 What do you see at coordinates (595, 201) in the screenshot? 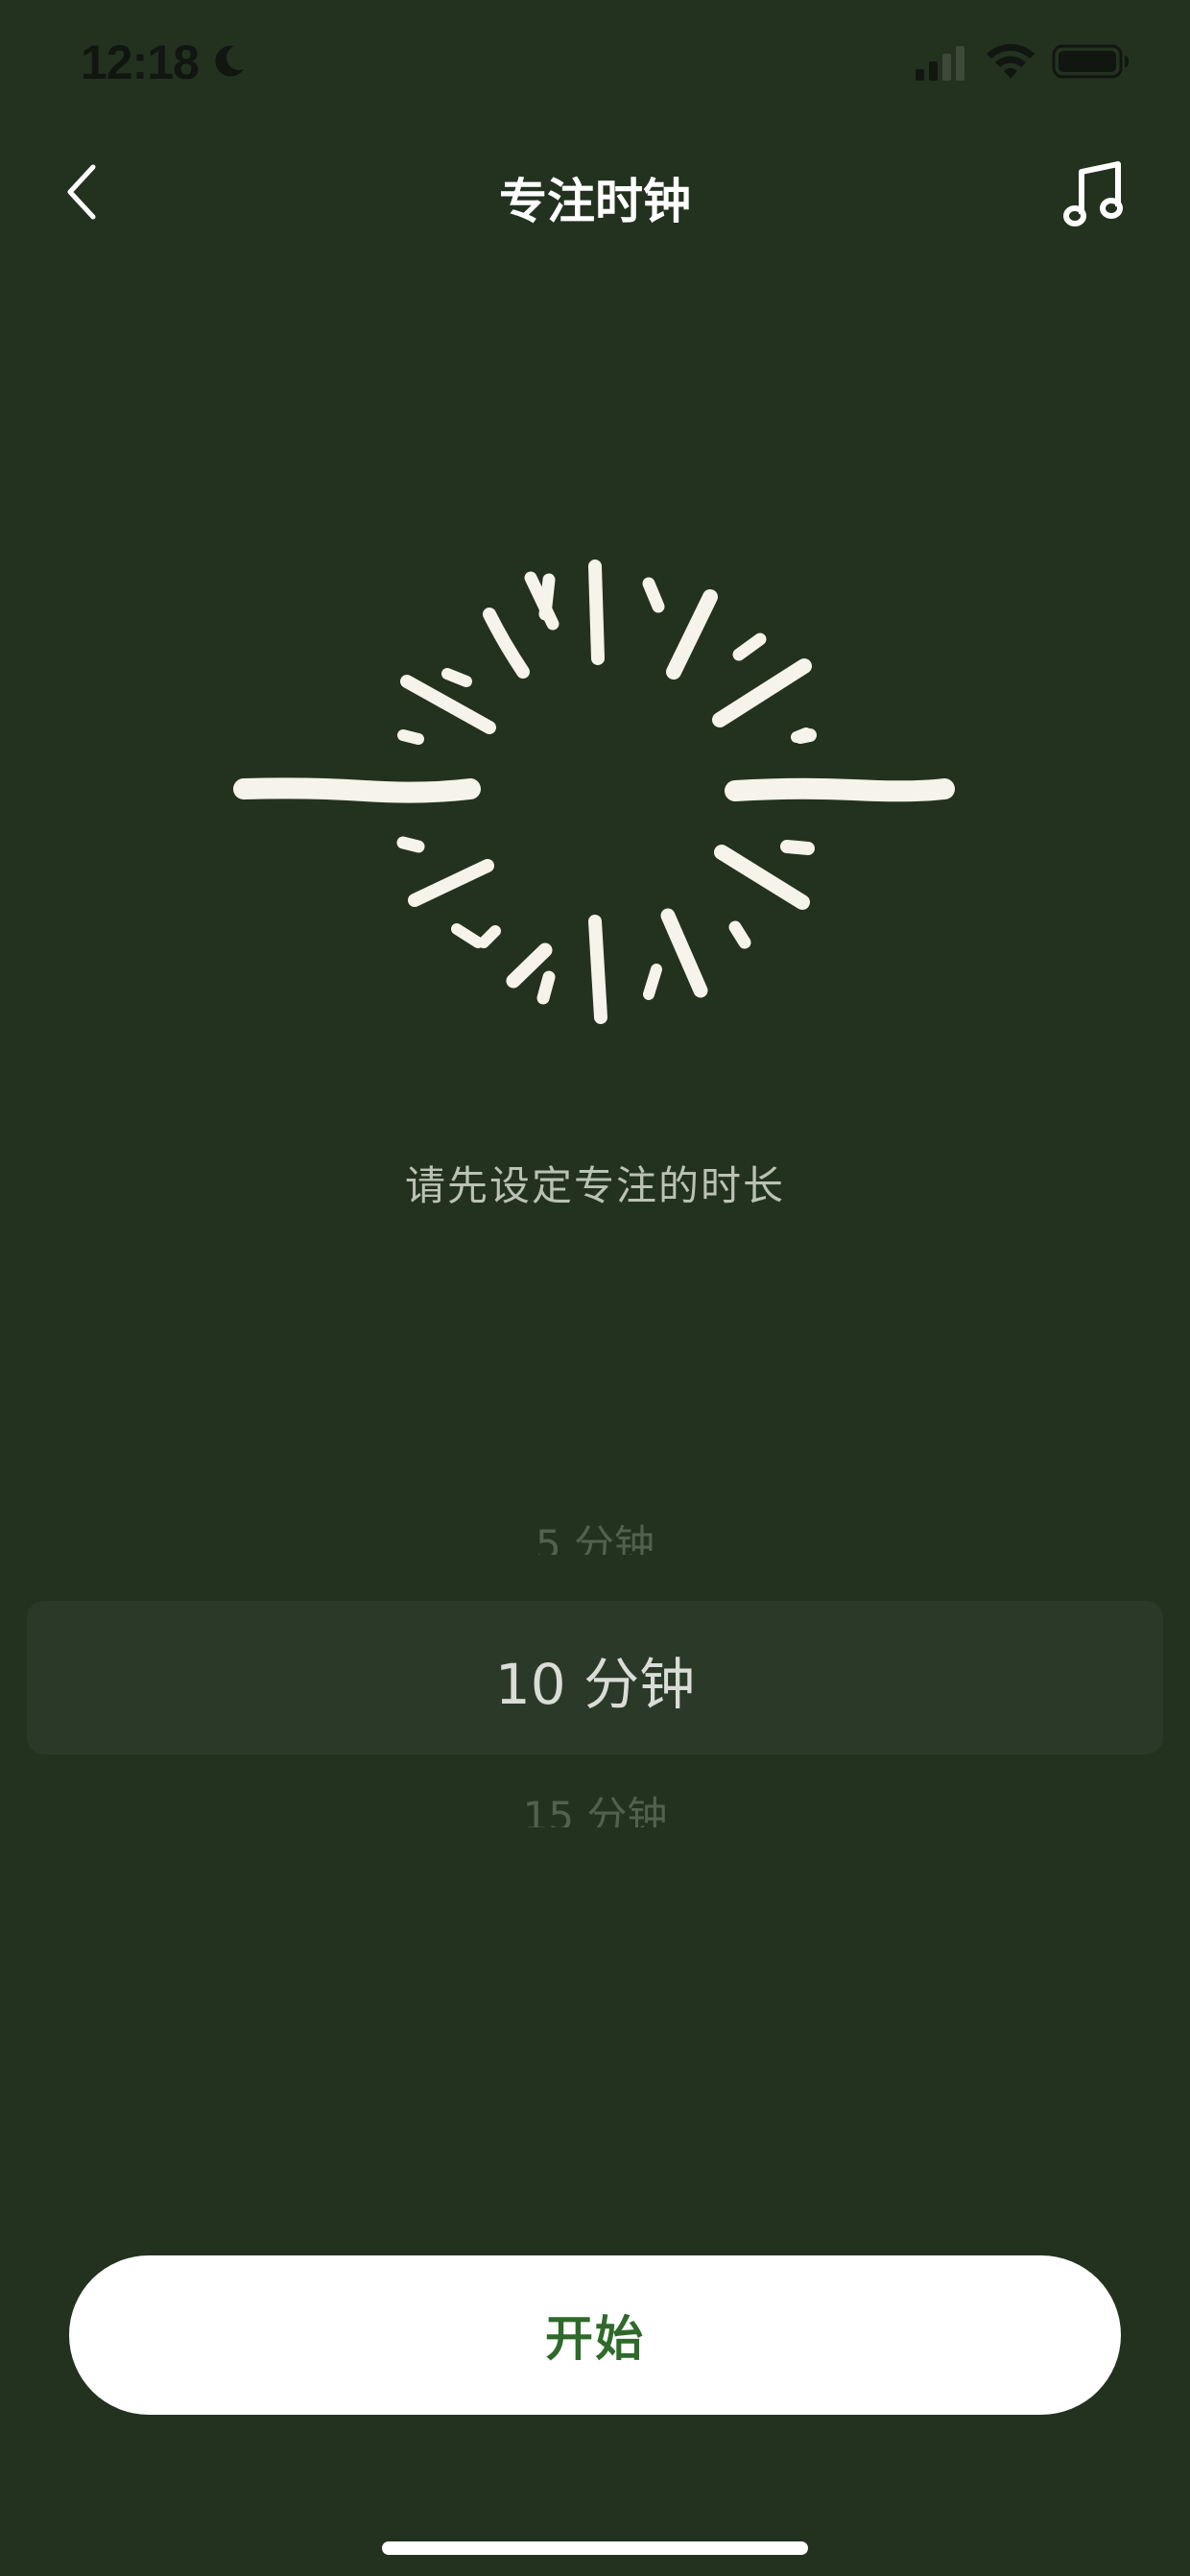
I see `page-title: 专注时钟` at bounding box center [595, 201].